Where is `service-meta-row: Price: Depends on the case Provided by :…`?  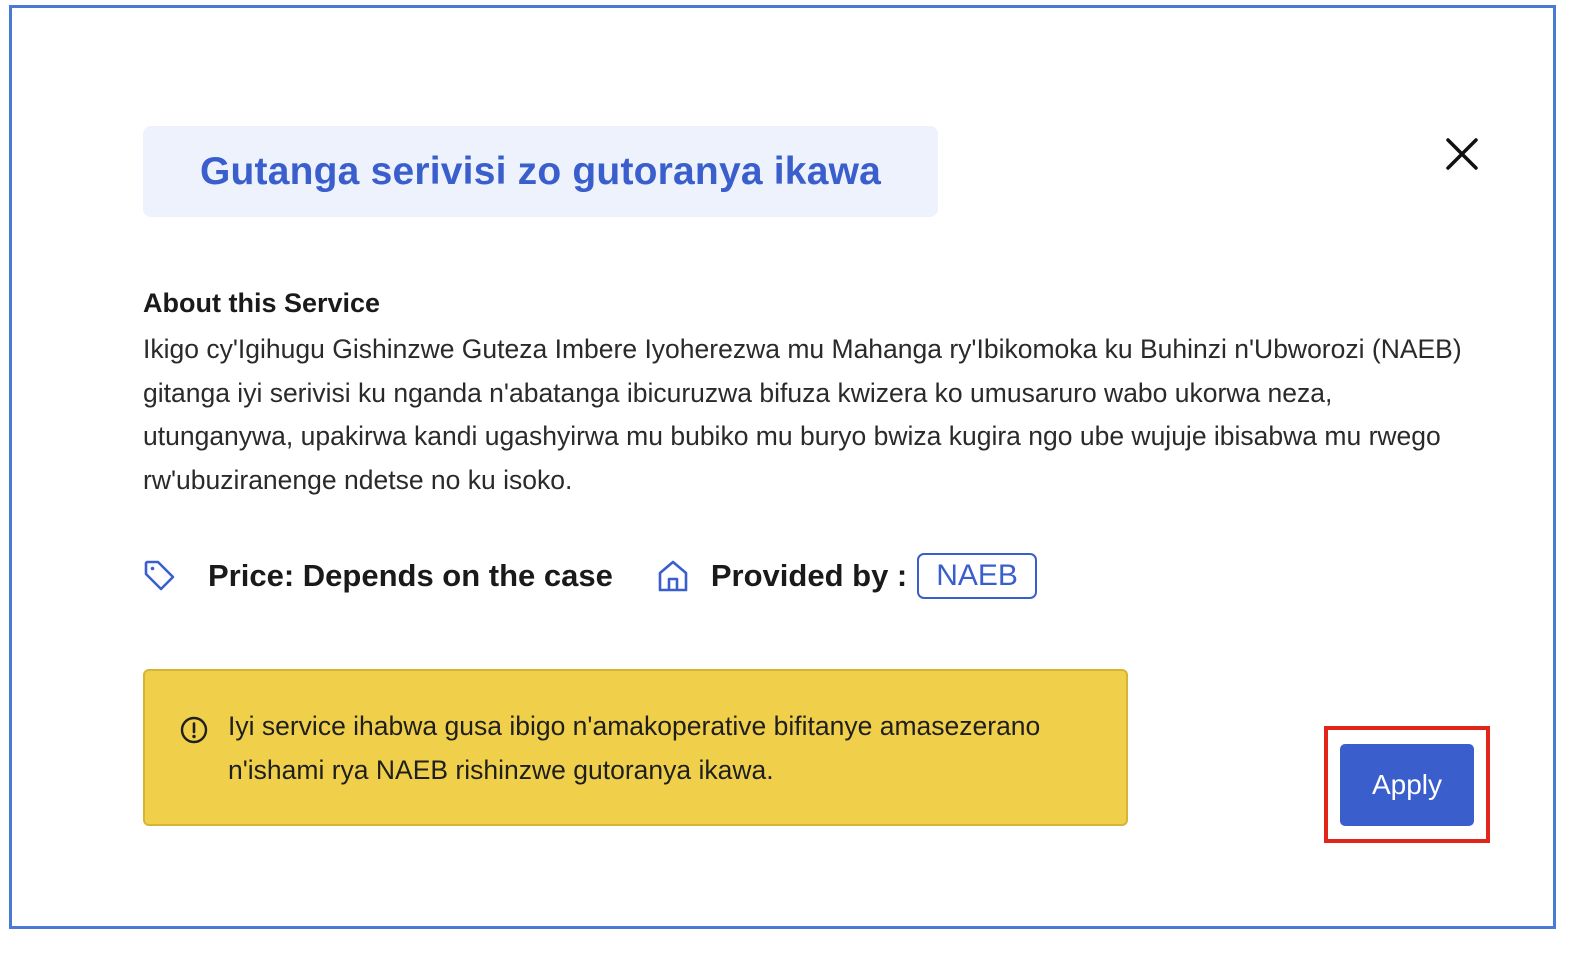 service-meta-row: Price: Depends on the case Provided by :… is located at coordinates (590, 576).